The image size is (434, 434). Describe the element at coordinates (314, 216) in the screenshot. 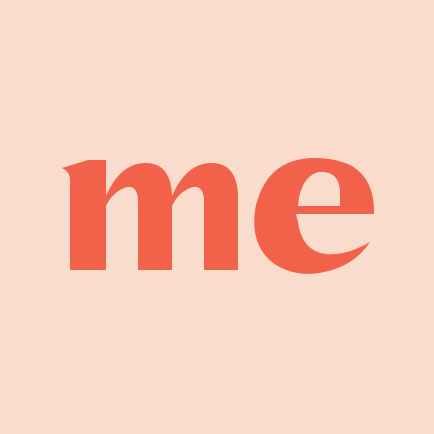

I see `logo-letter-e` at that location.